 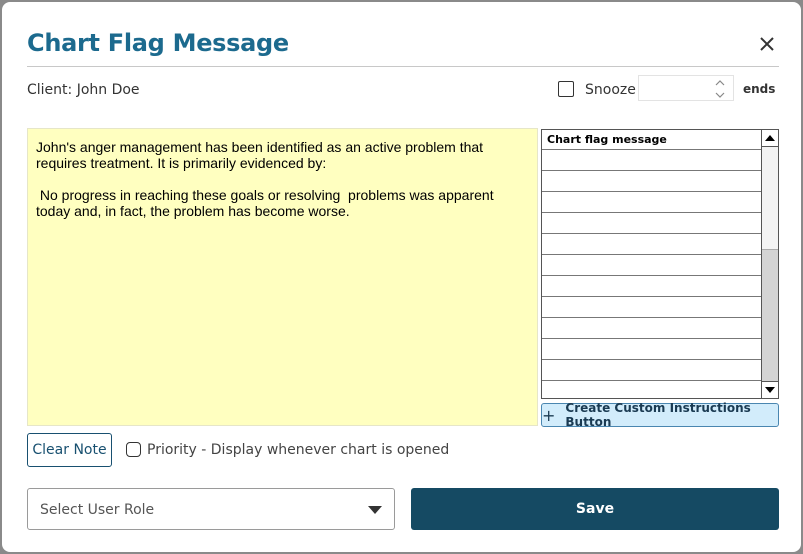 What do you see at coordinates (69, 450) in the screenshot?
I see `clear-note-button: Clear Note` at bounding box center [69, 450].